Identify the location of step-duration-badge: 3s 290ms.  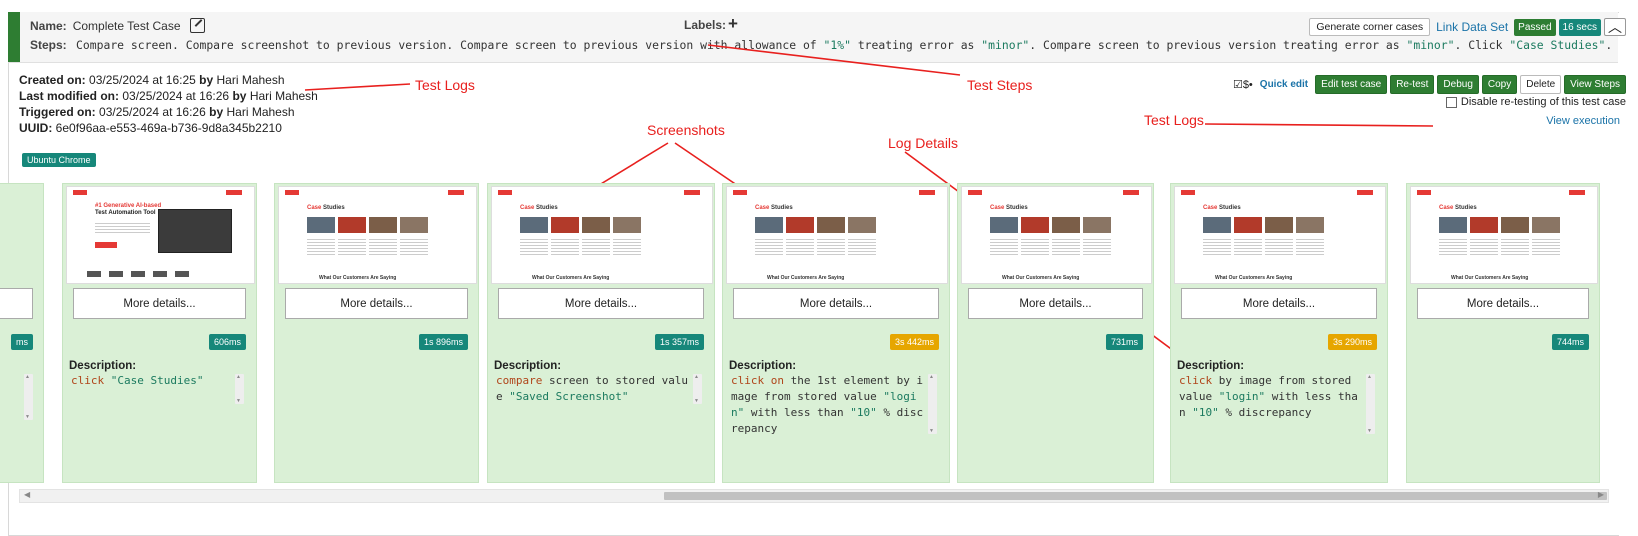
(1352, 342).